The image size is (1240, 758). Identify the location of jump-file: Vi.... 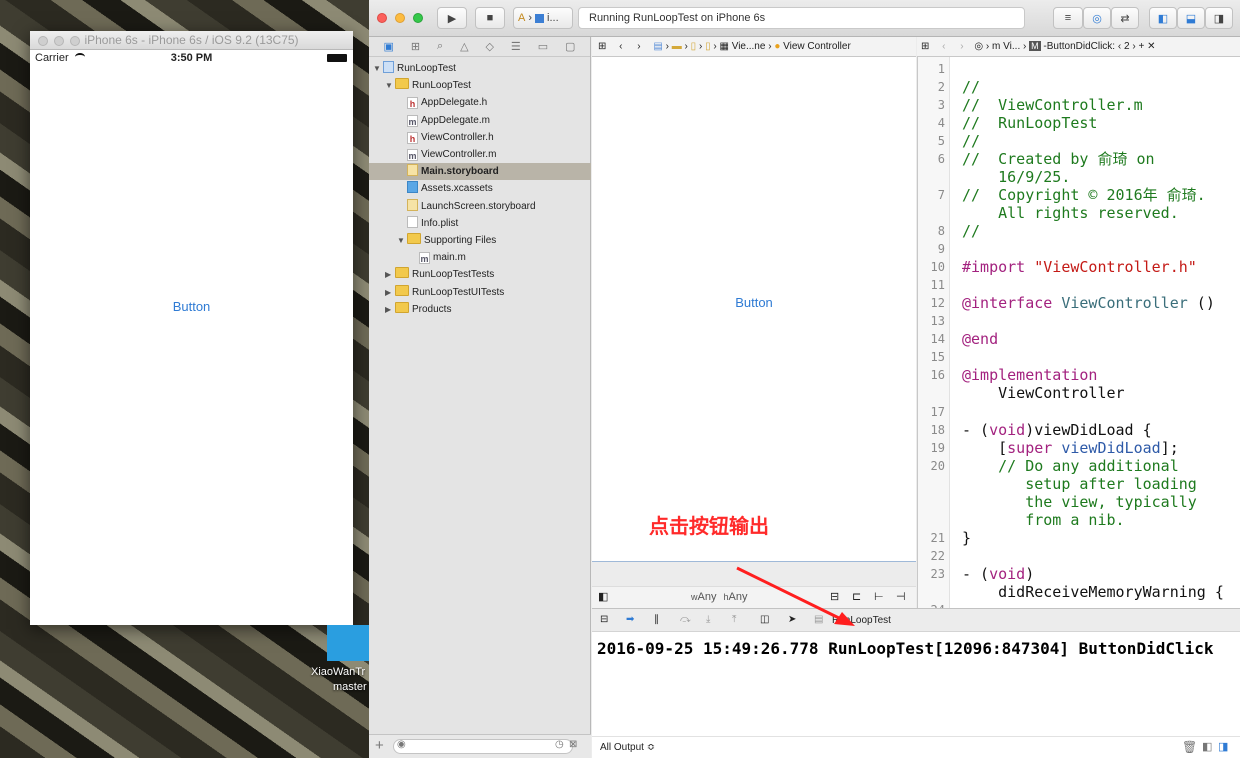
(1011, 46).